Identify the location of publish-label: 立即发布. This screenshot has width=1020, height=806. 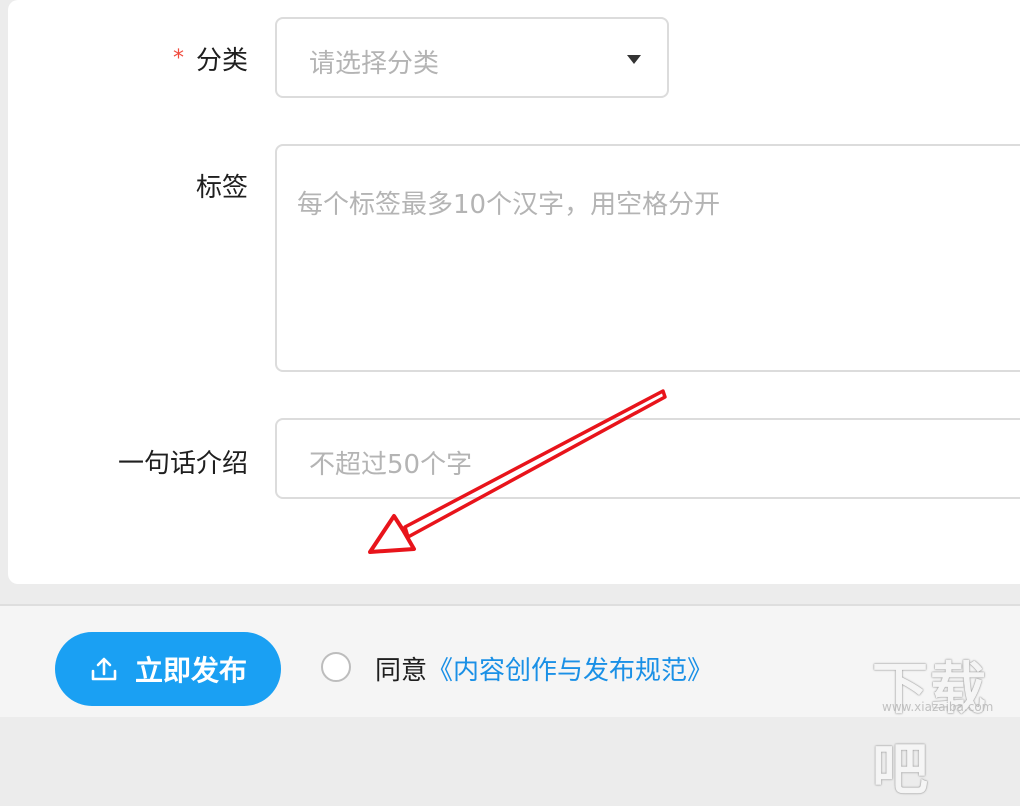
(190, 670).